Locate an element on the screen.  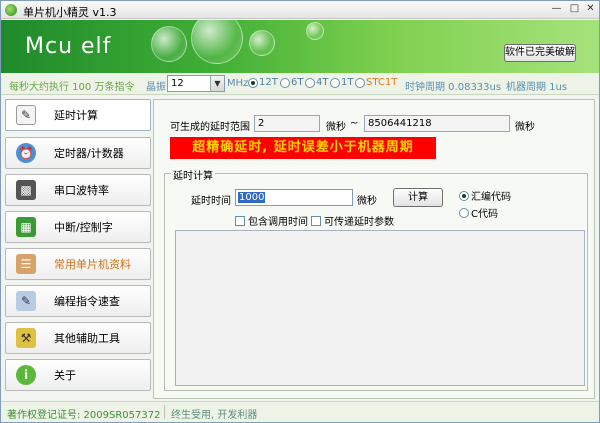
max-range-field: 8506441218 is located at coordinates (437, 123).